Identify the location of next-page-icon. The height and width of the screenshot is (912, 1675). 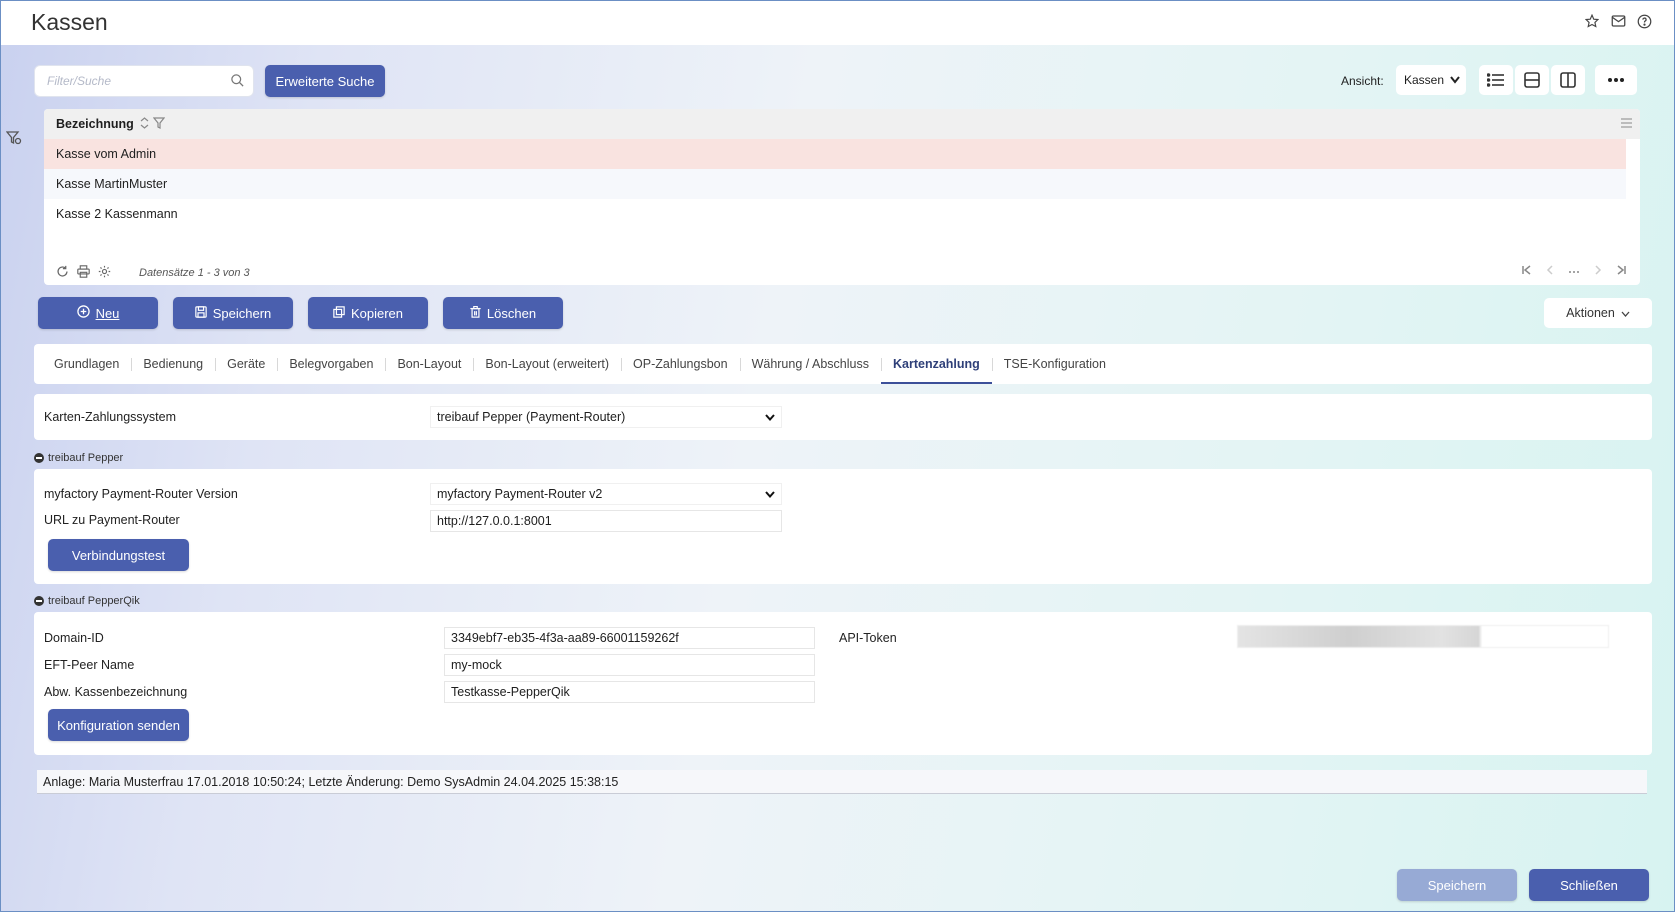
(1598, 271).